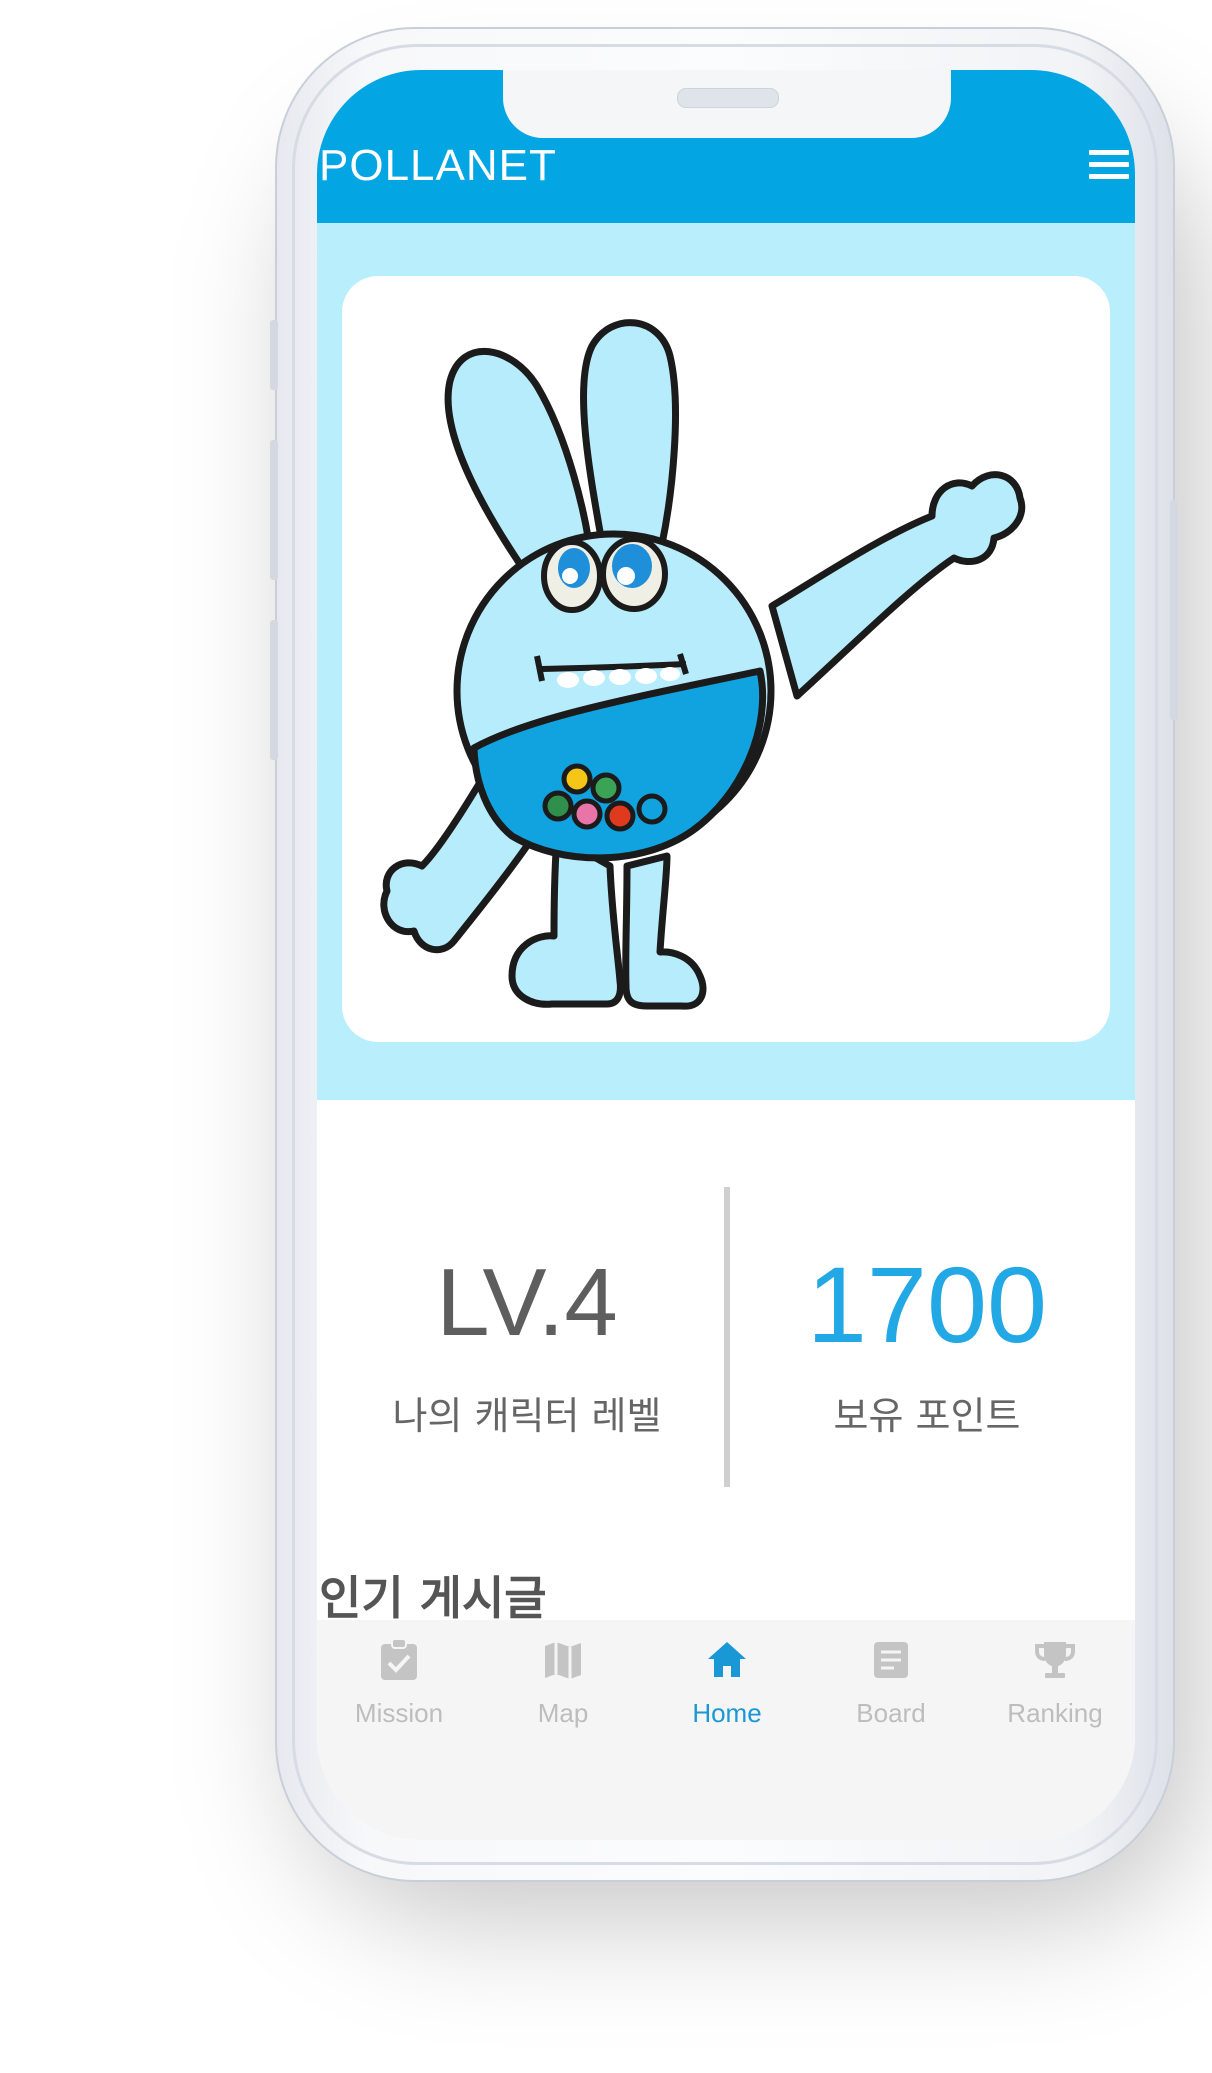 The width and height of the screenshot is (1212, 2073). I want to click on popular-posts-title: 인기 게시글, so click(433, 1598).